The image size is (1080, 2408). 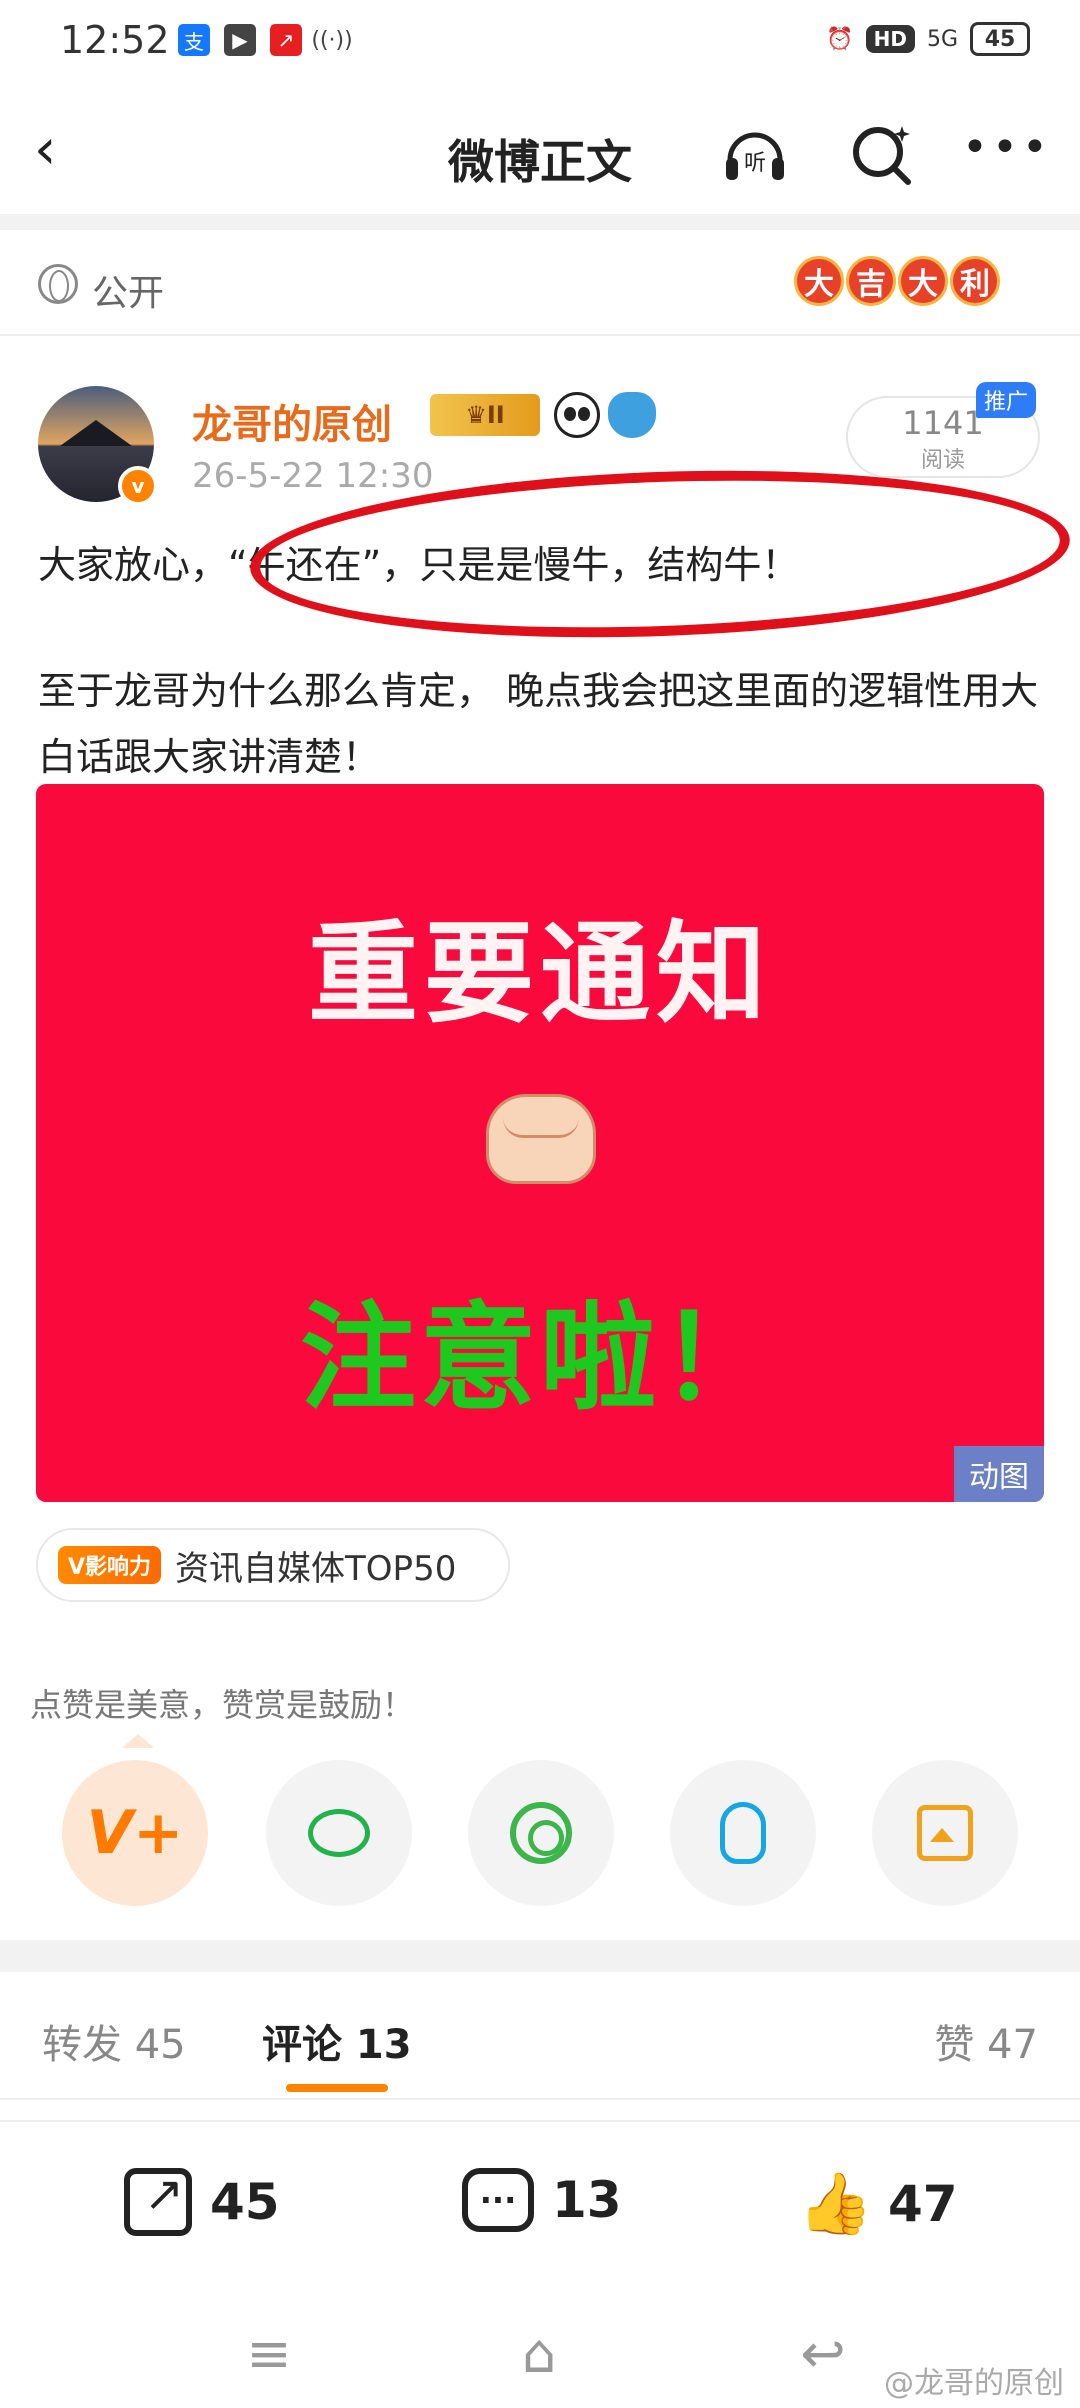 I want to click on wechat-share-button, so click(x=339, y=1833).